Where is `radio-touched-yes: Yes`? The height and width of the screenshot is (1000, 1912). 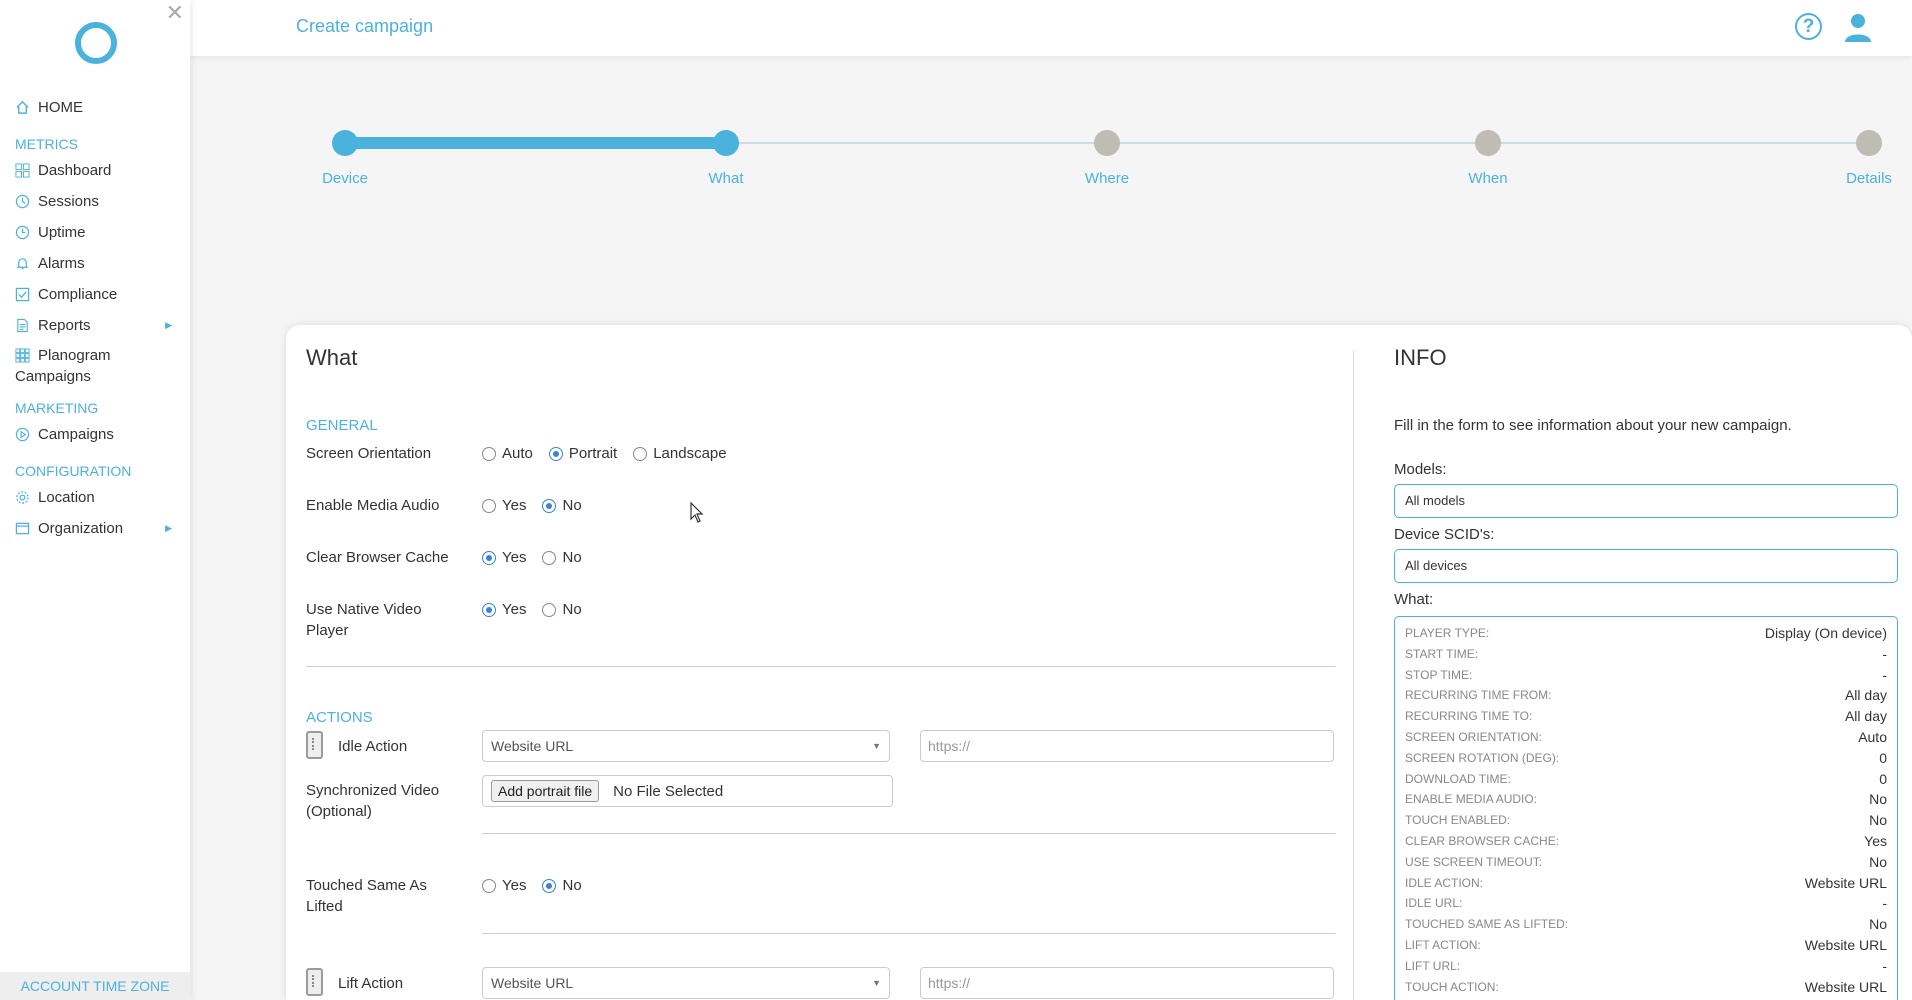
radio-touched-yes: Yes is located at coordinates (504, 885).